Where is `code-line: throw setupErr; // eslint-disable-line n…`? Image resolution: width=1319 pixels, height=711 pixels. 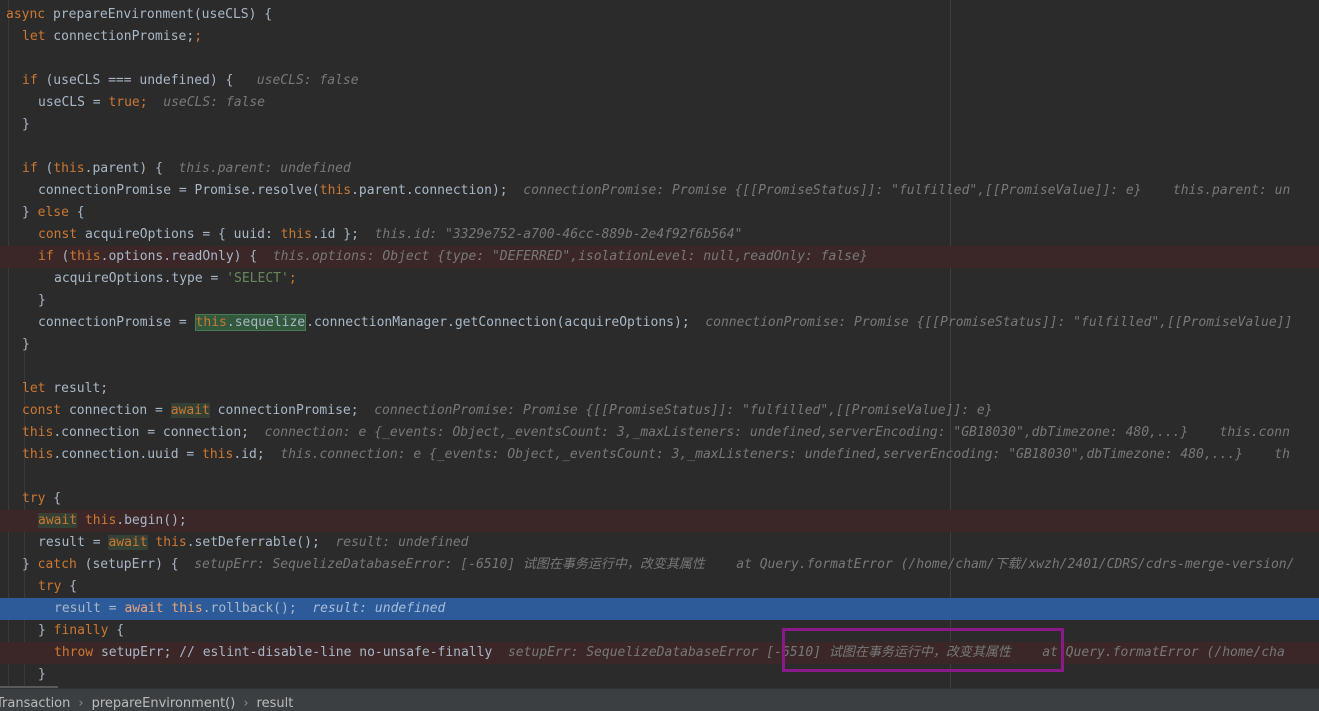 code-line: throw setupErr; // eslint-disable-line n… is located at coordinates (659, 653).